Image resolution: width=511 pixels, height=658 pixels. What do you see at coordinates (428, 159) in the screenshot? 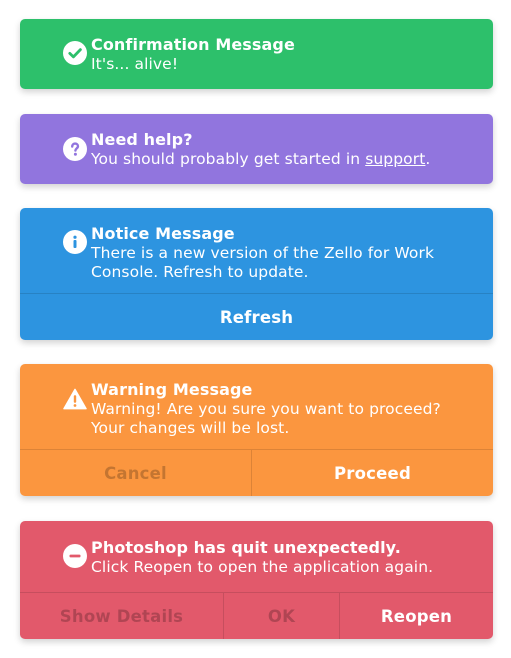
I see `message-punctuation: .` at bounding box center [428, 159].